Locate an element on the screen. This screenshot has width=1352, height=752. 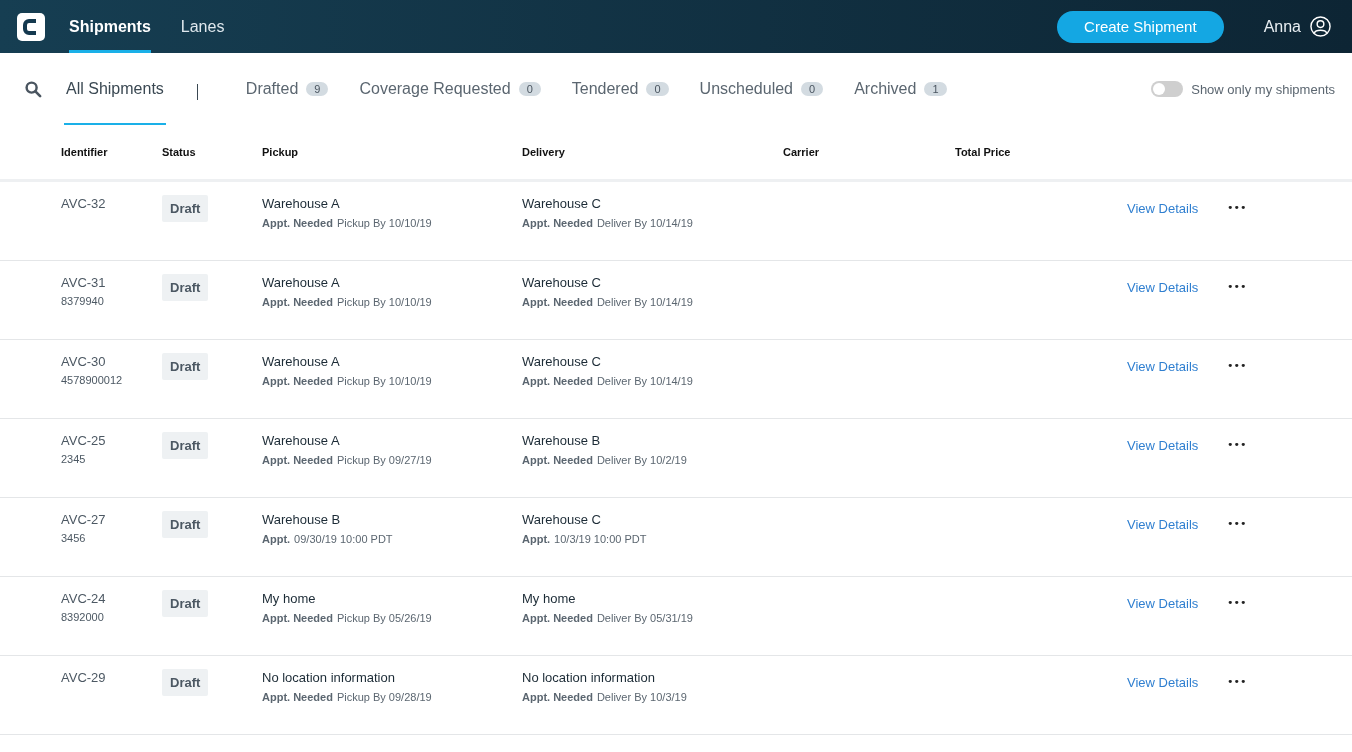
reference-number: 2345 is located at coordinates (74, 459).